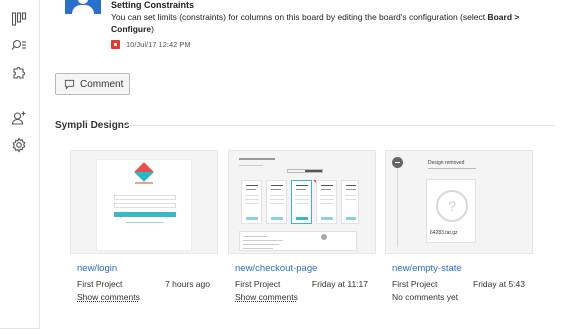  What do you see at coordinates (158, 44) in the screenshot?
I see `activity-timestamp: 10/Jul/17 12:42 PM` at bounding box center [158, 44].